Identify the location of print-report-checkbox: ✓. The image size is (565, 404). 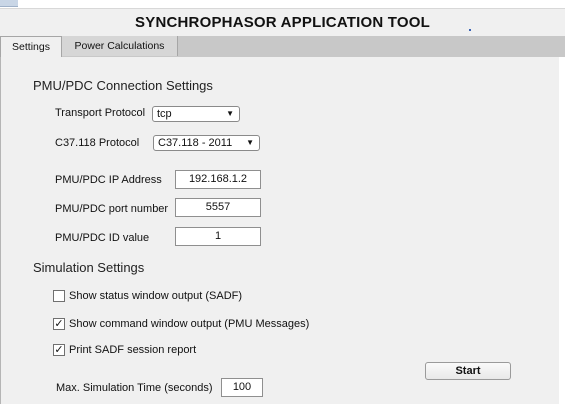
(59, 350).